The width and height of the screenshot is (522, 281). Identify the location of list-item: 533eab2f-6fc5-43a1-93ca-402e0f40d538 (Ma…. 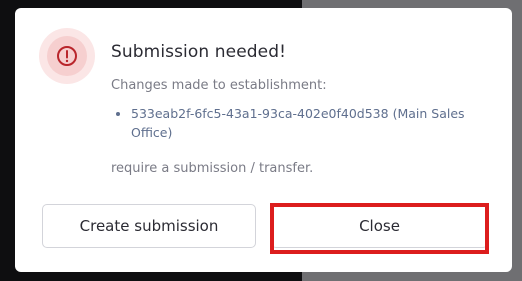
(311, 123).